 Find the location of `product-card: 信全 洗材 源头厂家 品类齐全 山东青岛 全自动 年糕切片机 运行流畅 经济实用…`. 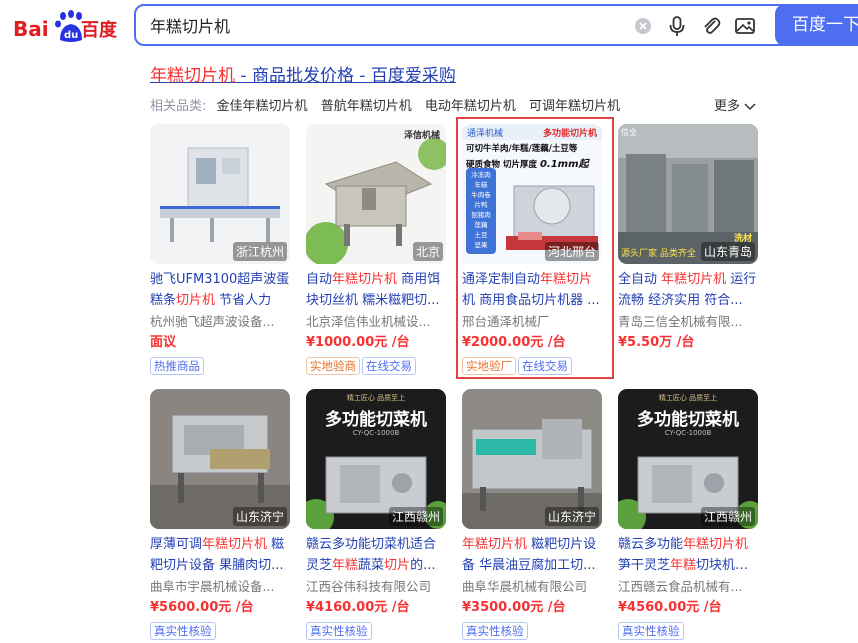

product-card: 信全 洗材 源头厂家 品类齐全 山东青岛 全自动 年糕切片机 运行流畅 经济实用… is located at coordinates (688, 249).